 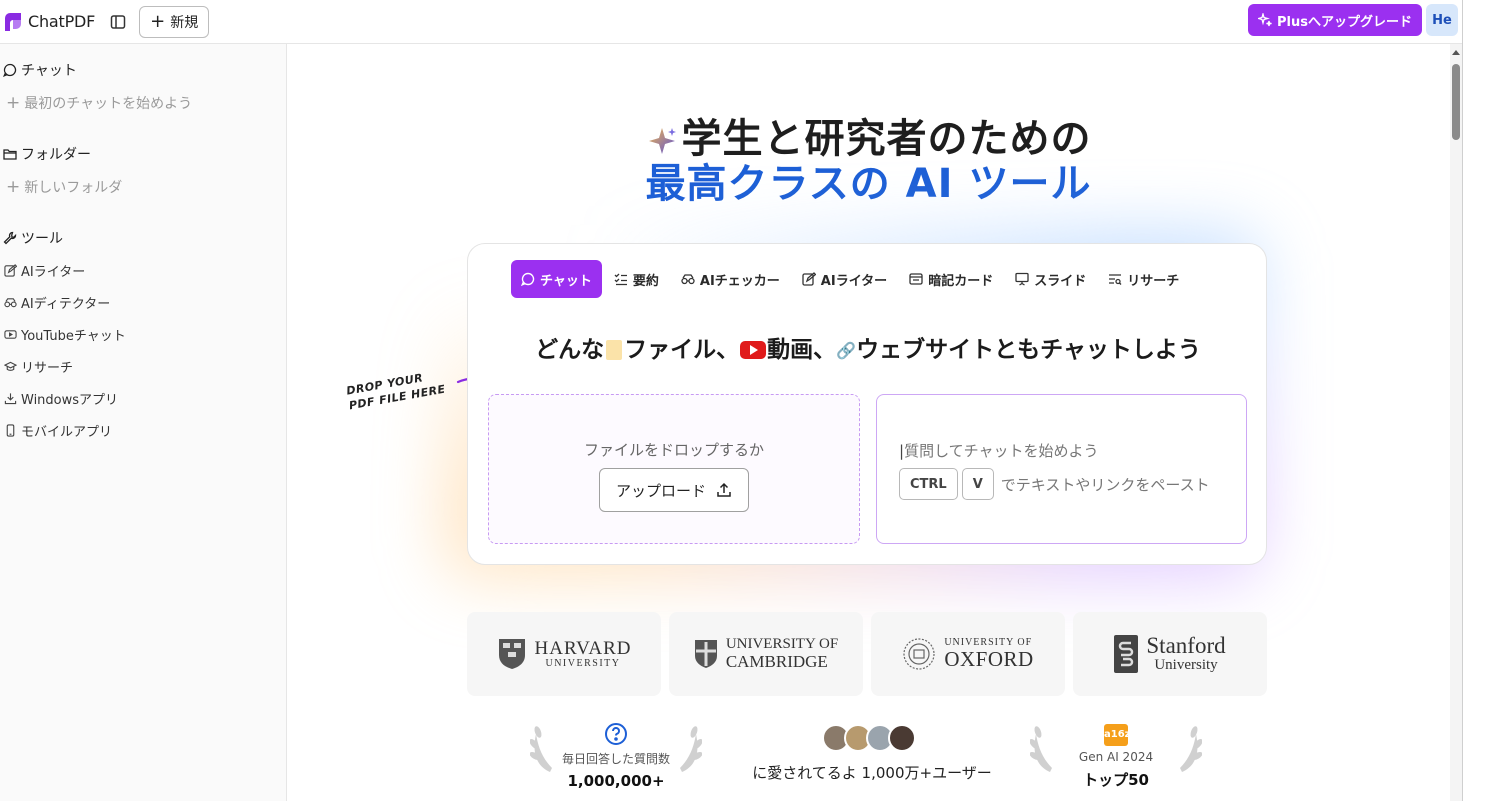 I want to click on card-title: どんな ファイル、 動画、🔗ウェブサイトともチャットしよう, so click(x=868, y=347).